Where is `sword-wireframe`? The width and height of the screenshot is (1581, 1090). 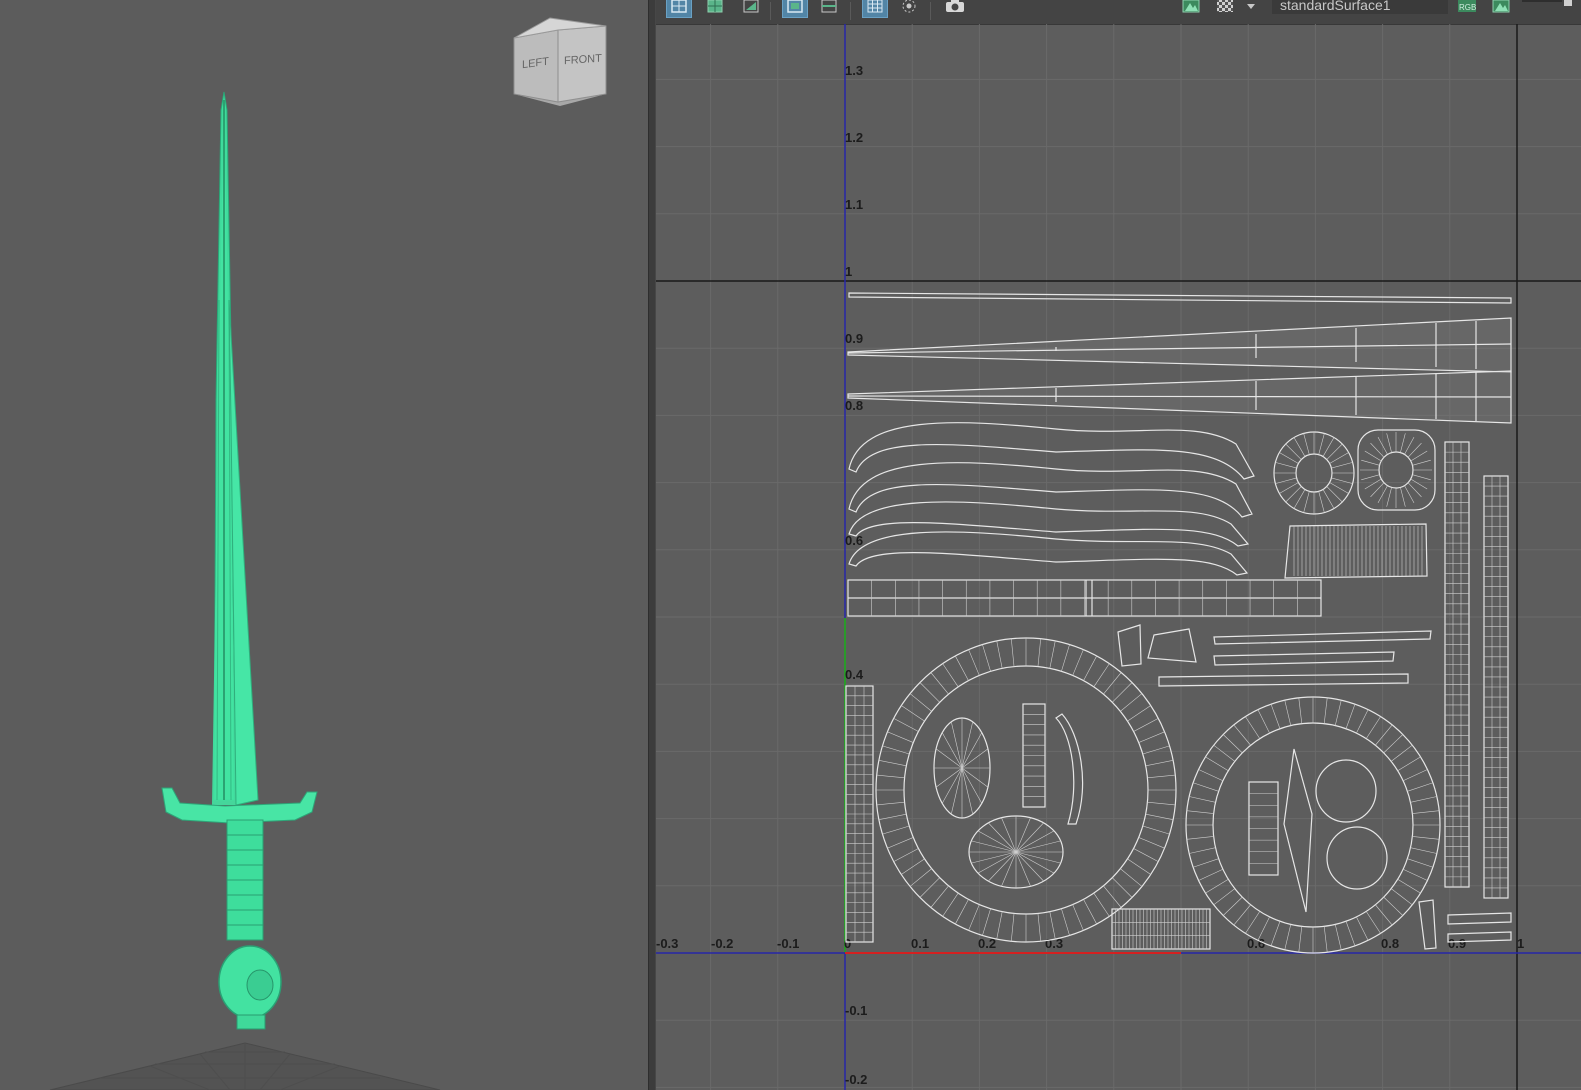 sword-wireframe is located at coordinates (239, 560).